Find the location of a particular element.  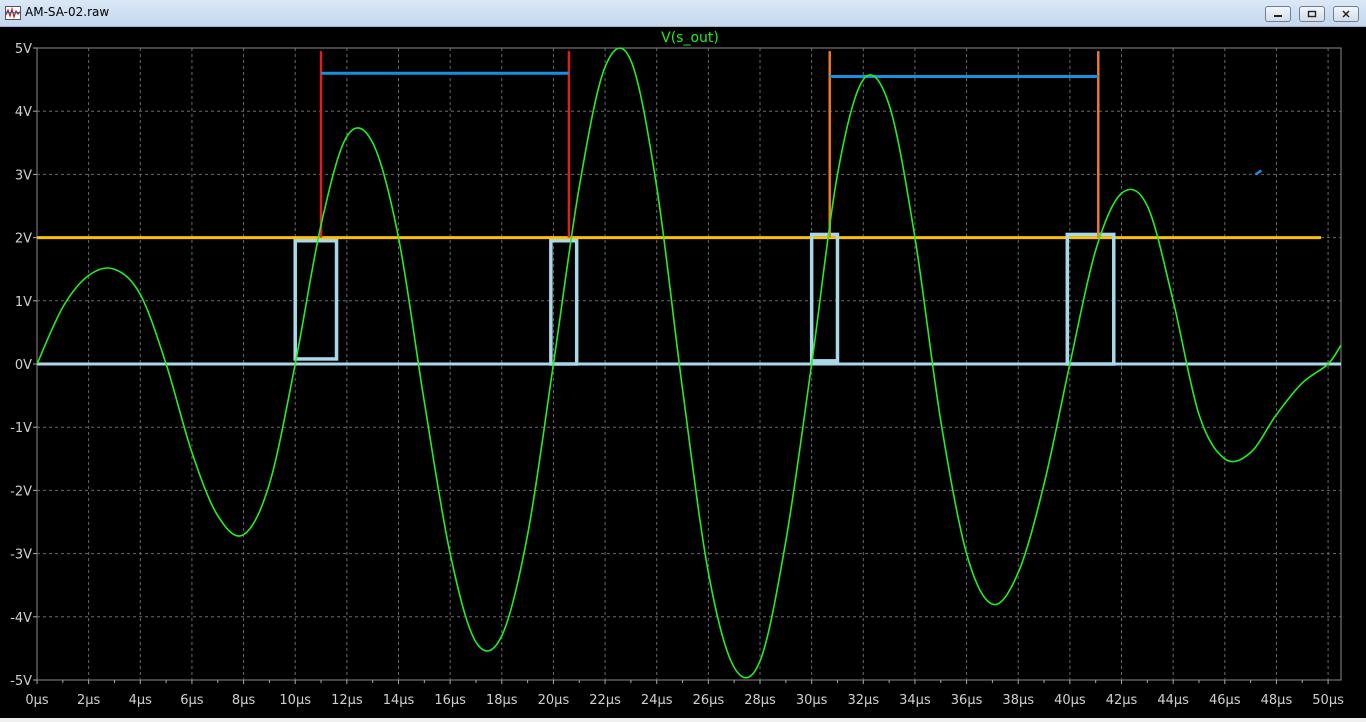

x-tick-label: 36µs is located at coordinates (967, 700).